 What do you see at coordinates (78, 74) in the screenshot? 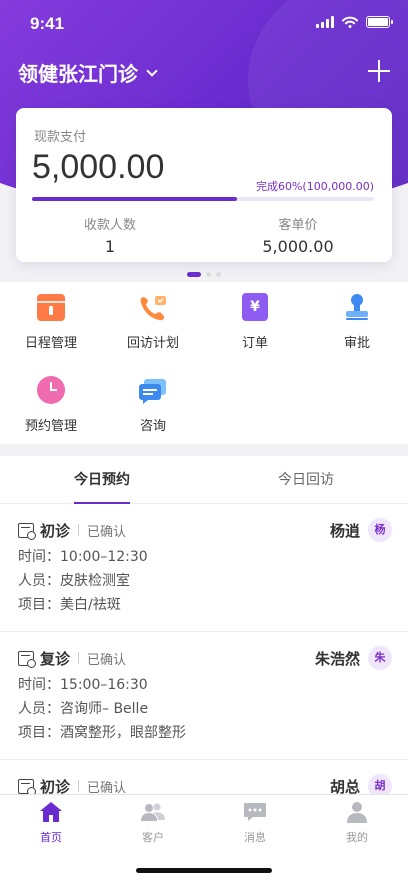
I see `clinic-name: 领健张江门诊` at bounding box center [78, 74].